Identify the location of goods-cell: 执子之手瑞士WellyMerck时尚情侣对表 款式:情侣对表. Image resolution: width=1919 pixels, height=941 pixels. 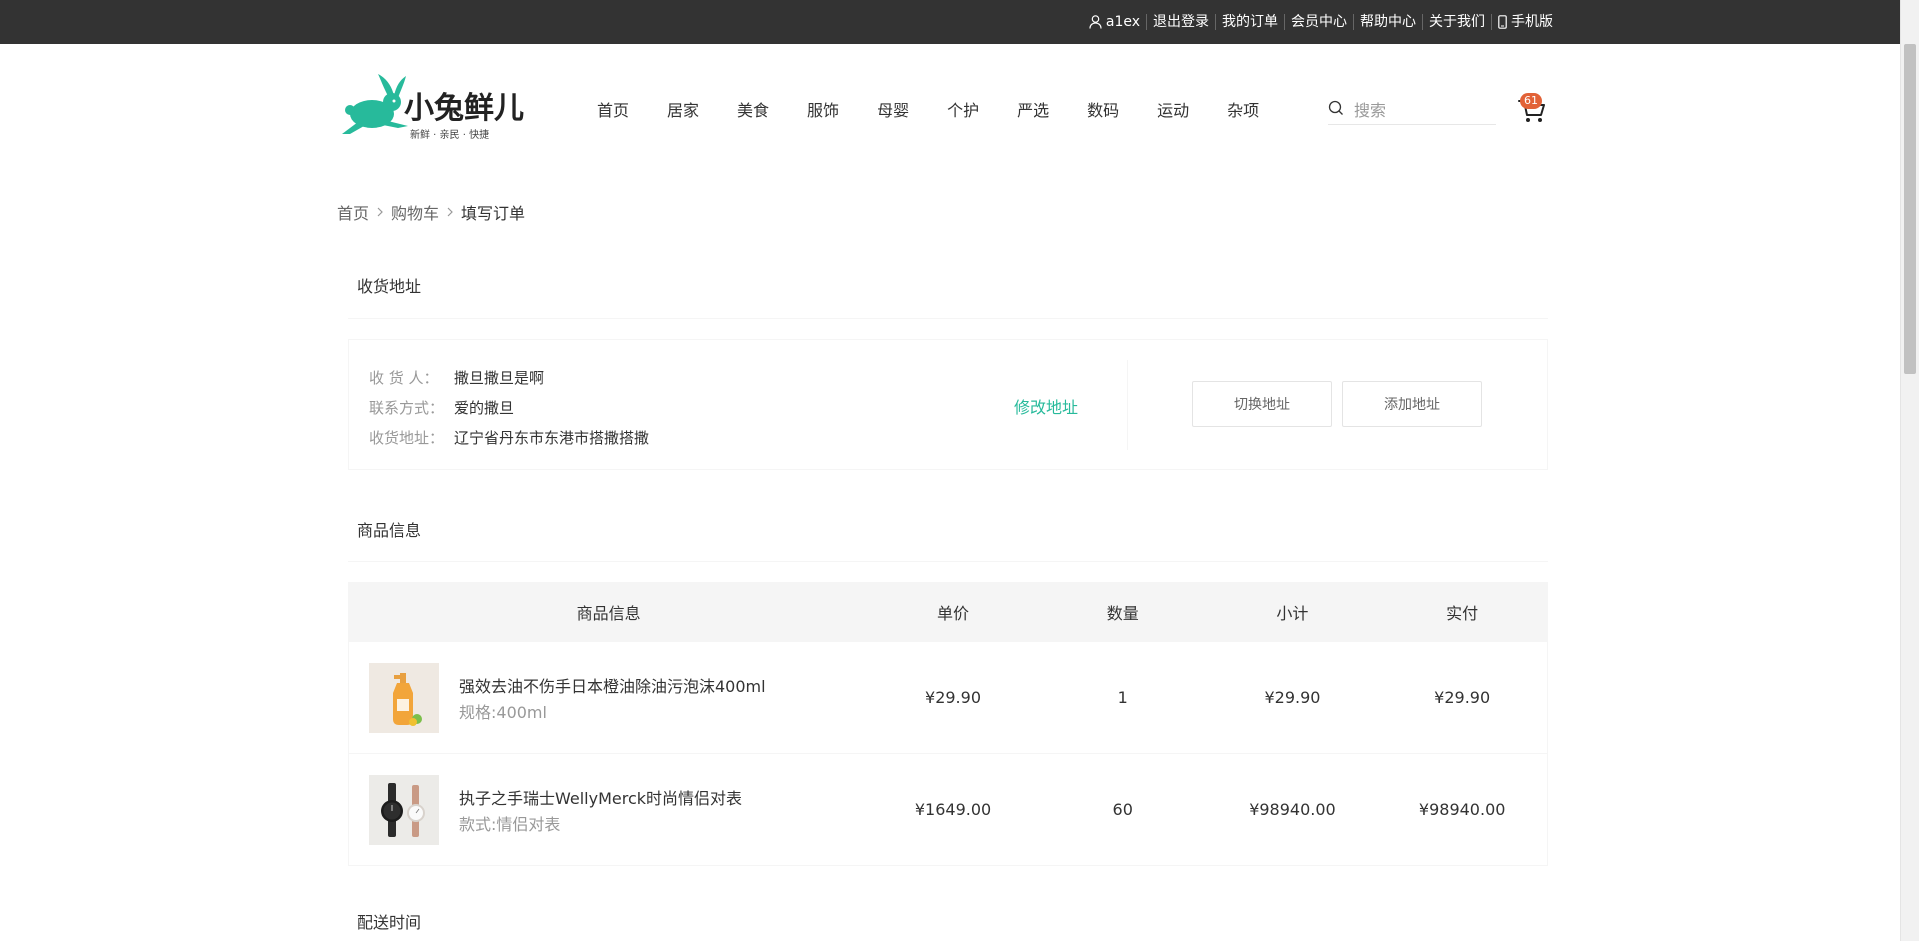
(608, 809).